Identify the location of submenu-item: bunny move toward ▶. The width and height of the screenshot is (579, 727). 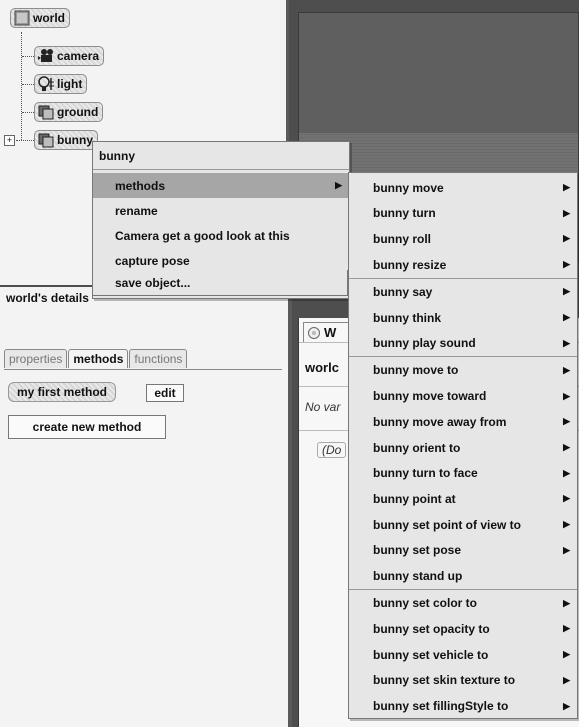
(463, 396).